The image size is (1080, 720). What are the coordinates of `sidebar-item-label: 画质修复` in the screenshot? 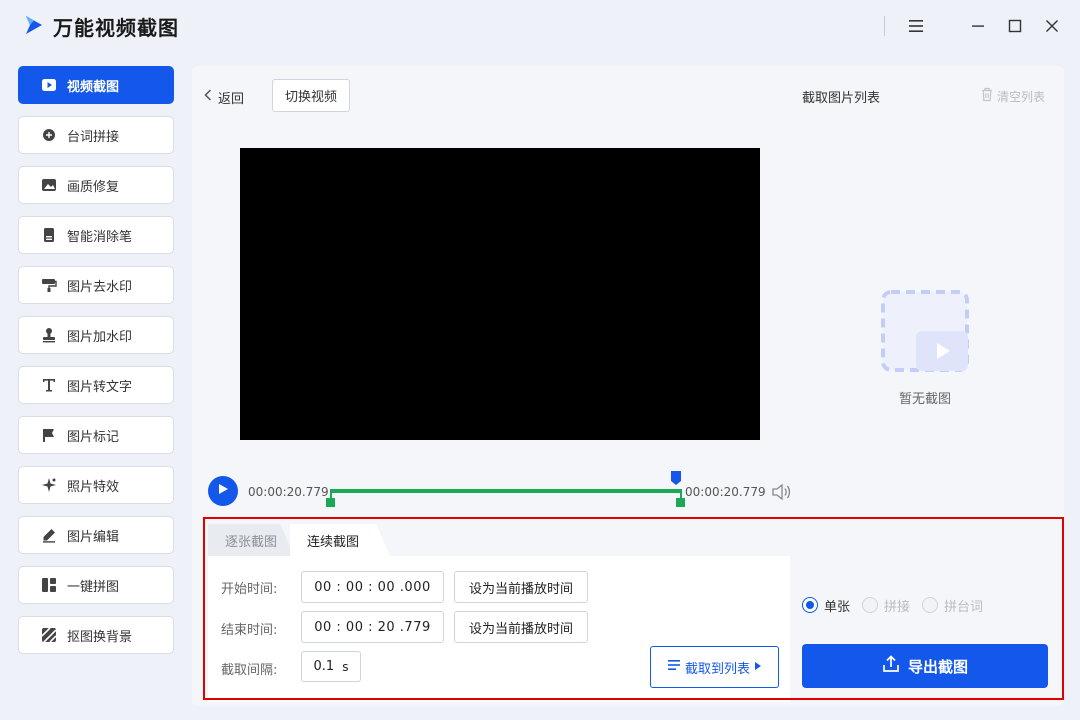 It's located at (93, 187).